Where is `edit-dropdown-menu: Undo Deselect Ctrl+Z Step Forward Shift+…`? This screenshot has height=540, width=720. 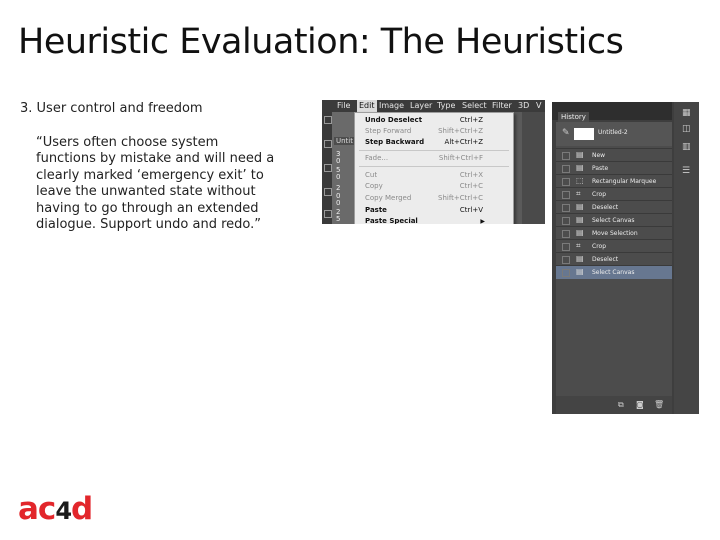
edit-dropdown-menu: Undo Deselect Ctrl+Z Step Forward Shift+… is located at coordinates (434, 168).